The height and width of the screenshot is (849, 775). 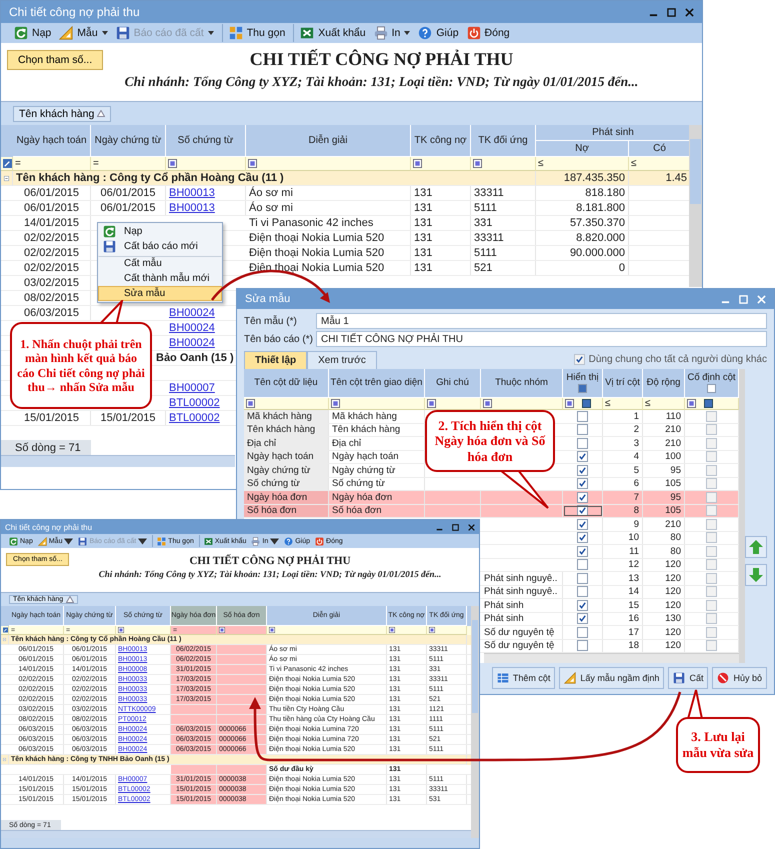 I want to click on filter-cell, so click(x=242, y=630).